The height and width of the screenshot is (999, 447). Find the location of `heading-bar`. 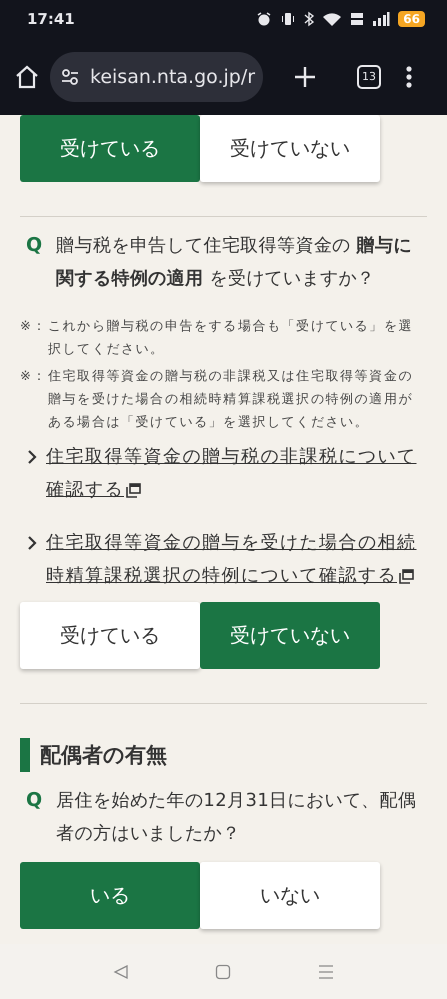

heading-bar is located at coordinates (25, 755).